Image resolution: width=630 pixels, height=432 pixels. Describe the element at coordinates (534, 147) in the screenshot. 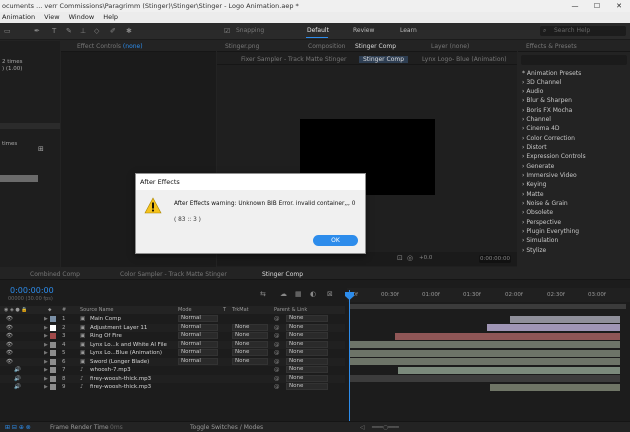

I see `effects-category: › Distort` at that location.